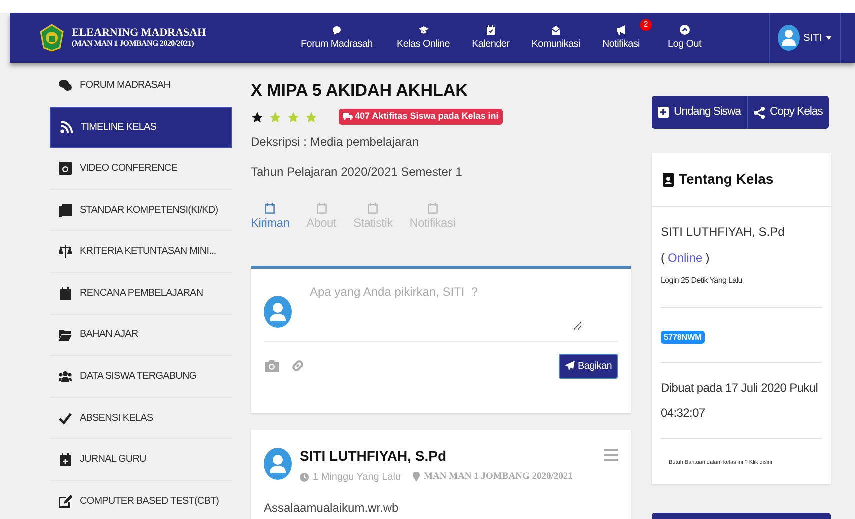 This screenshot has height=519, width=855. What do you see at coordinates (304, 477) in the screenshot?
I see `clock-icon` at bounding box center [304, 477].